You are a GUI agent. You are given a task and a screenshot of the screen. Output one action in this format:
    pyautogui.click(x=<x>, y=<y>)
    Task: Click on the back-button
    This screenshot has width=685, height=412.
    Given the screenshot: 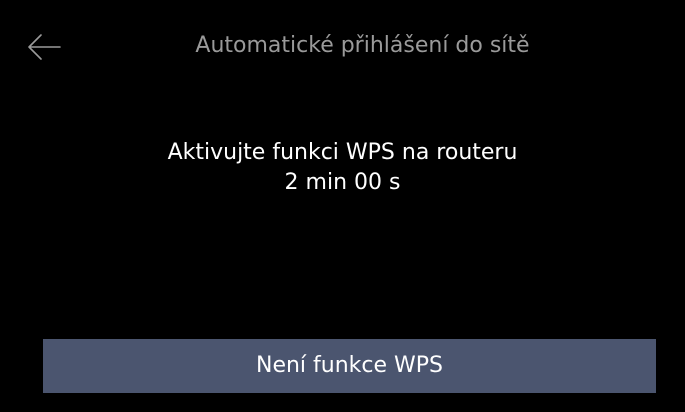 What is the action you would take?
    pyautogui.click(x=43, y=47)
    